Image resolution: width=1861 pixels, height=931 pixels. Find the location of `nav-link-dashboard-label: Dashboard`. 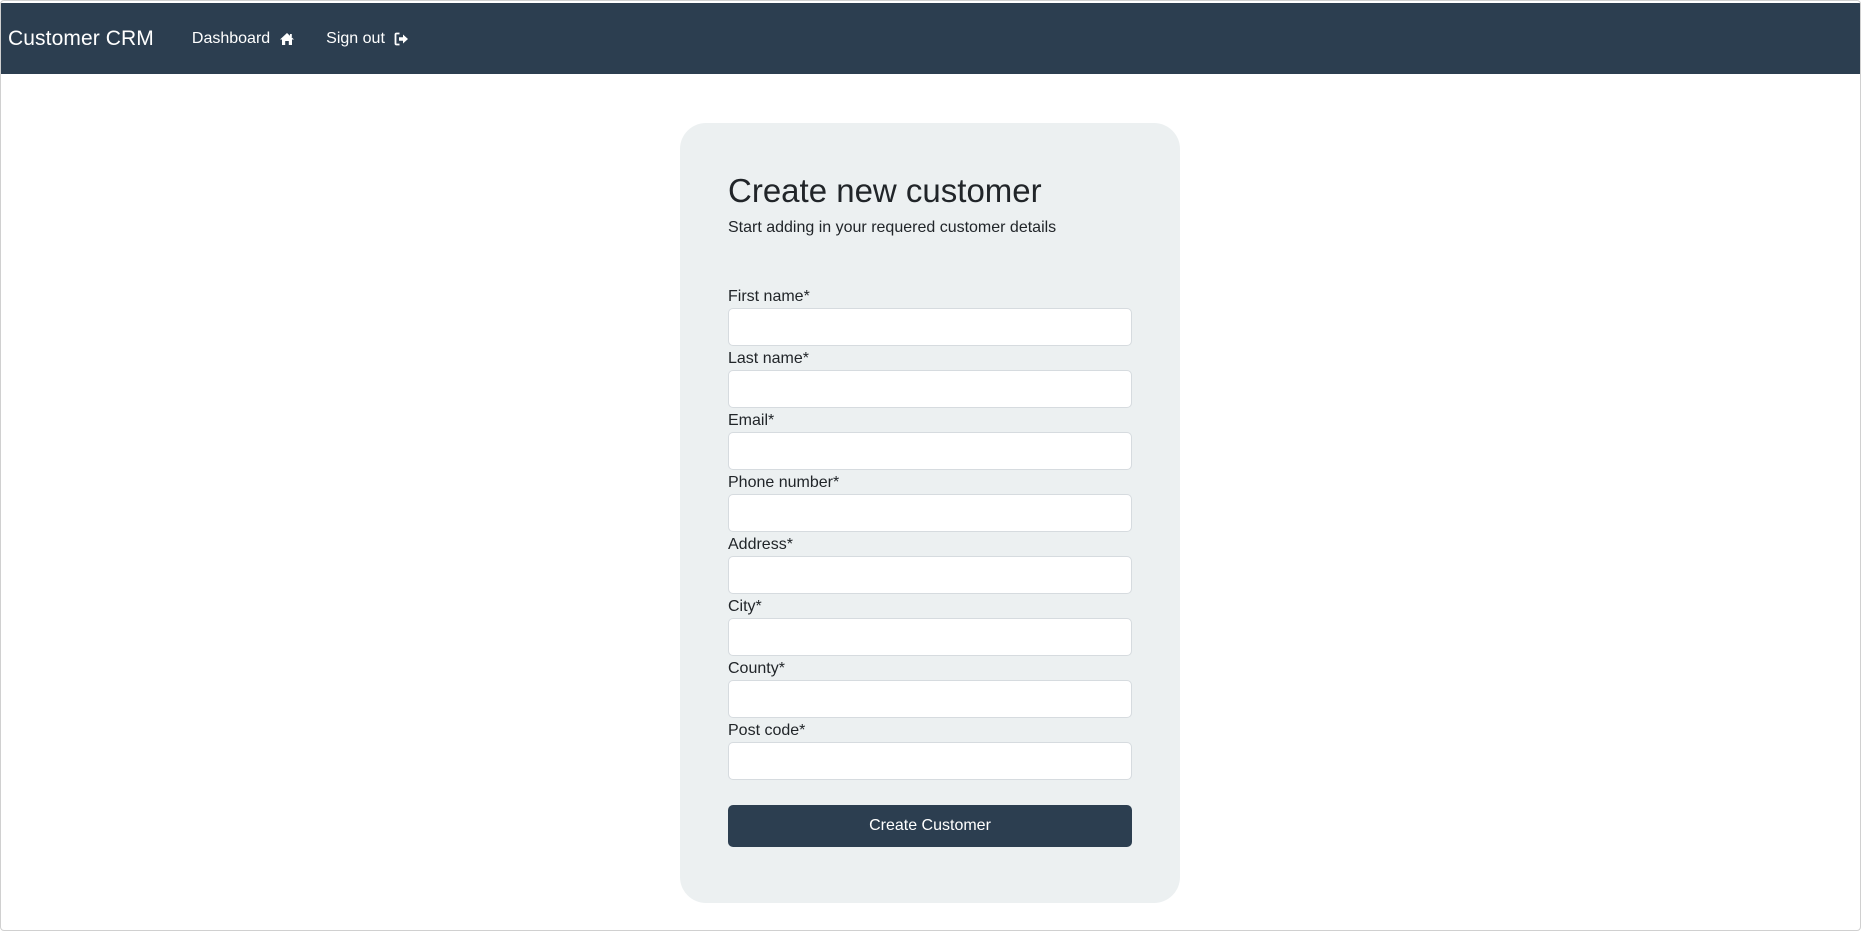

nav-link-dashboard-label: Dashboard is located at coordinates (231, 38).